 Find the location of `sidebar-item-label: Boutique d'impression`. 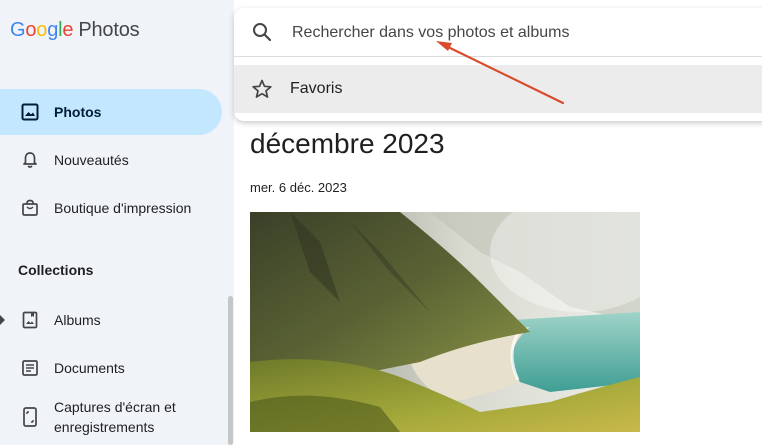

sidebar-item-label: Boutique d'impression is located at coordinates (123, 208).